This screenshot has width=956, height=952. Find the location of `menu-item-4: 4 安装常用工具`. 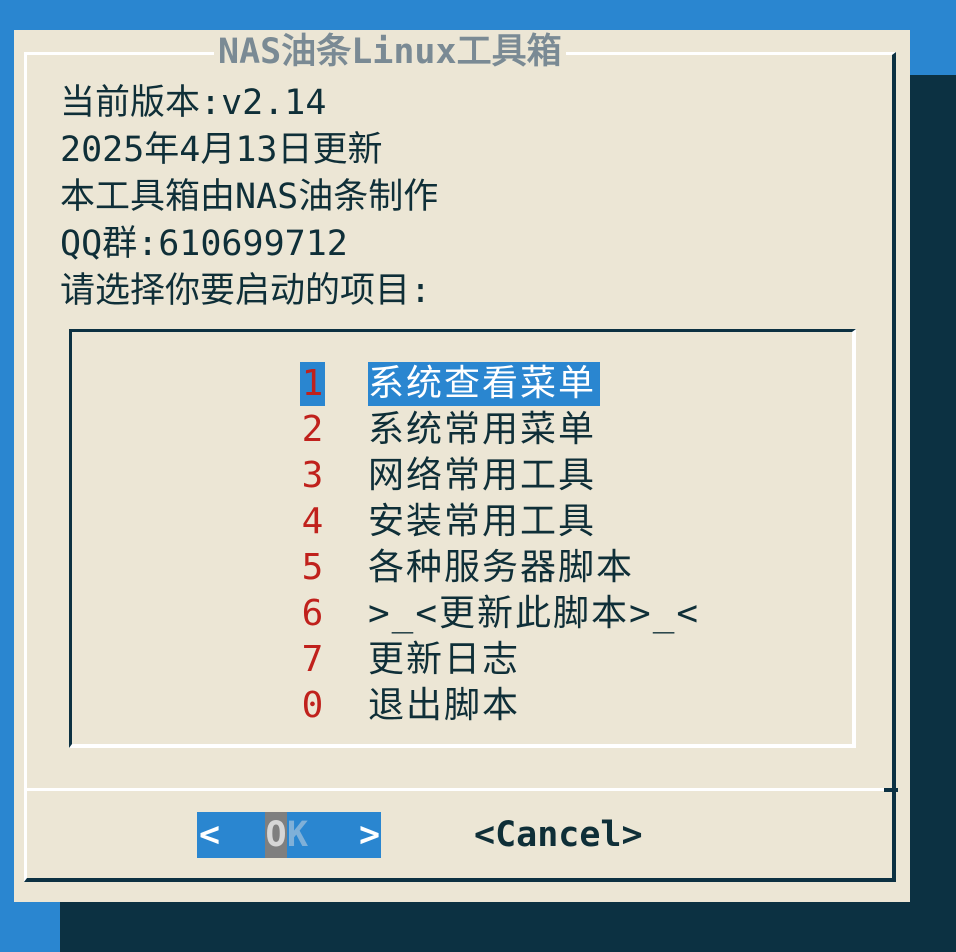

menu-item-4: 4 安装常用工具 is located at coordinates (462, 522).